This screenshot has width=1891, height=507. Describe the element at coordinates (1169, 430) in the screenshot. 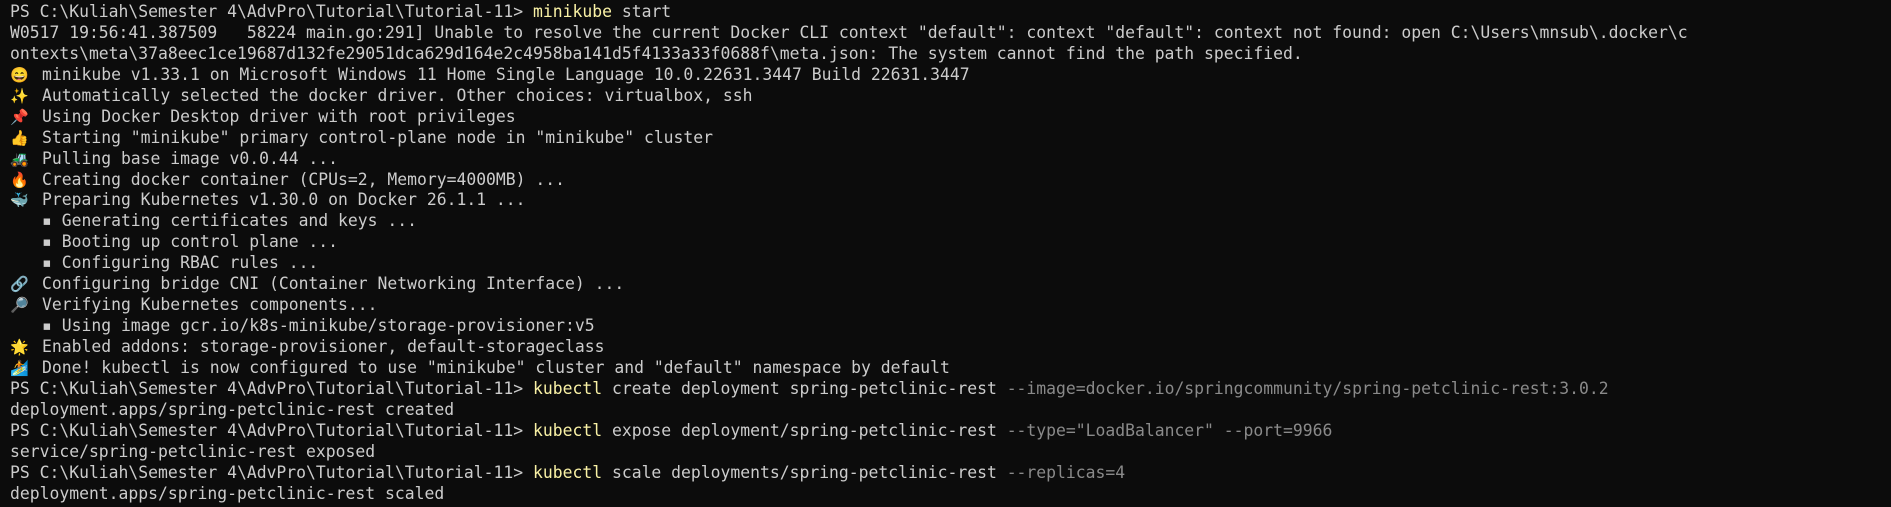

I see `command-flags: --type="LoadBalancer" --port=9966` at that location.